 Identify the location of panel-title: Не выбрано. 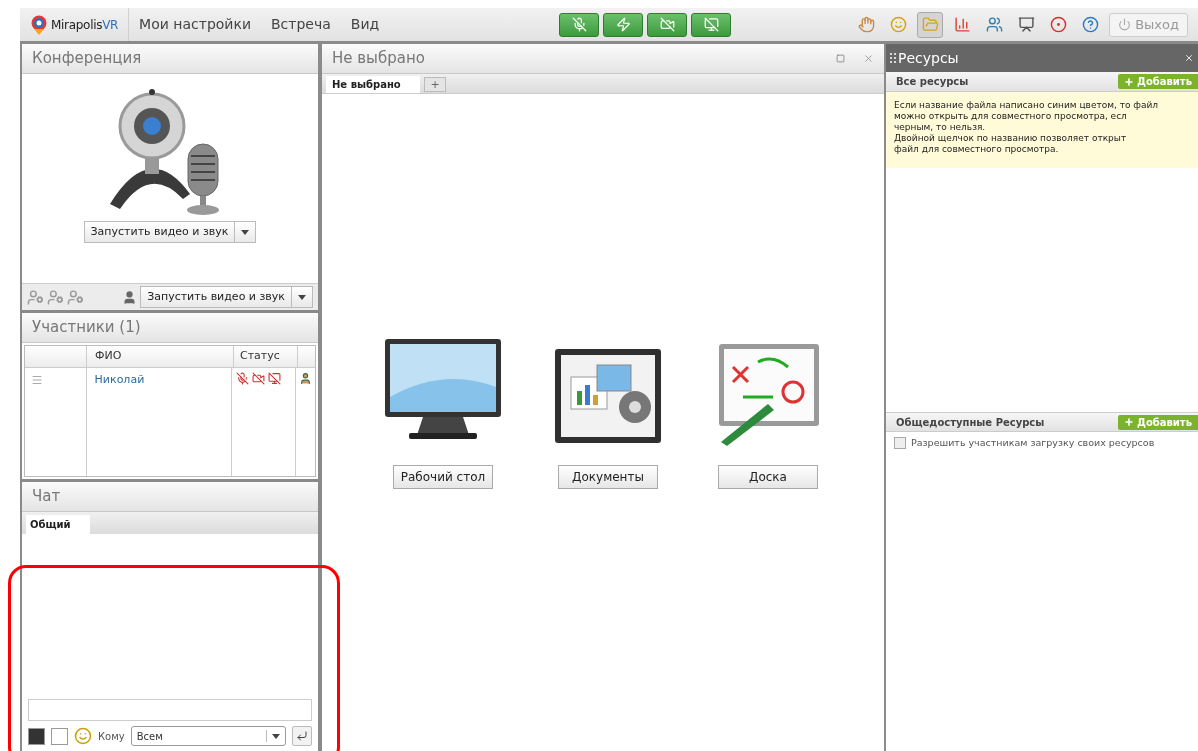
(378, 59).